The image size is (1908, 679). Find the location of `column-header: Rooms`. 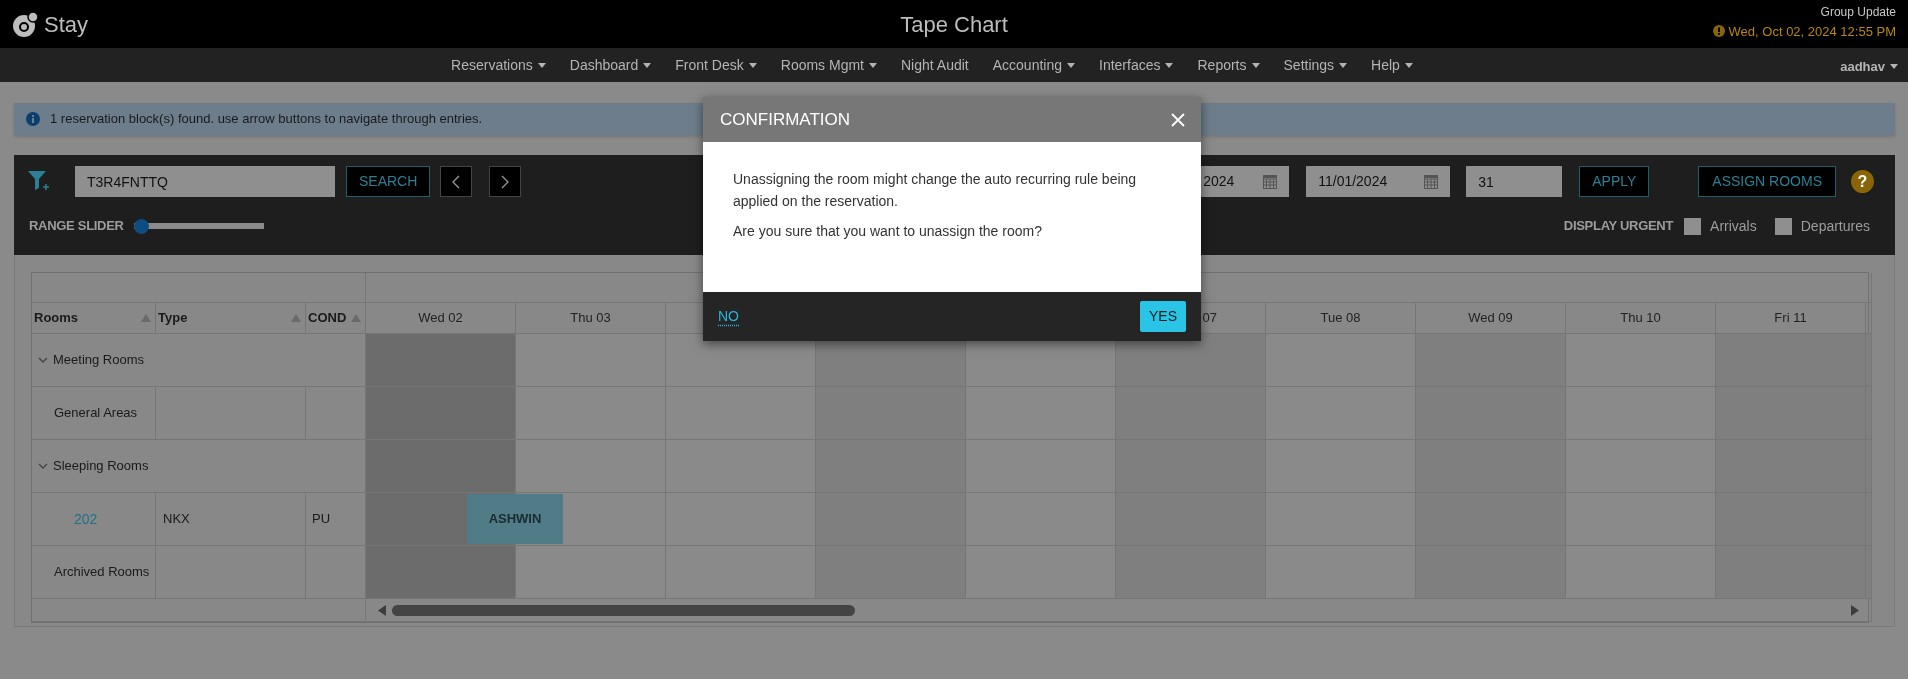

column-header: Rooms is located at coordinates (94, 318).